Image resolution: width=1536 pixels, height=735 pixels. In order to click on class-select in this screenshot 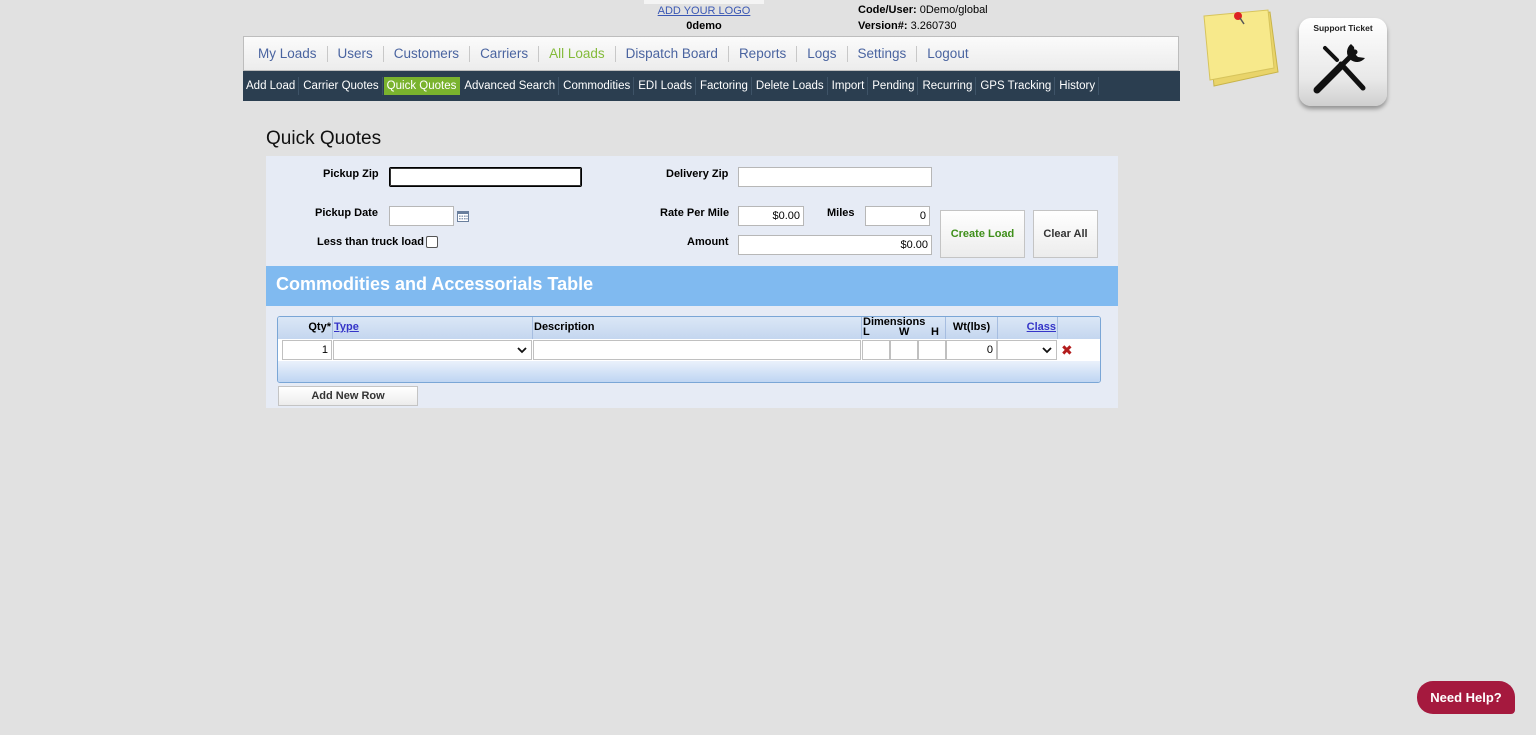, I will do `click(1027, 350)`.